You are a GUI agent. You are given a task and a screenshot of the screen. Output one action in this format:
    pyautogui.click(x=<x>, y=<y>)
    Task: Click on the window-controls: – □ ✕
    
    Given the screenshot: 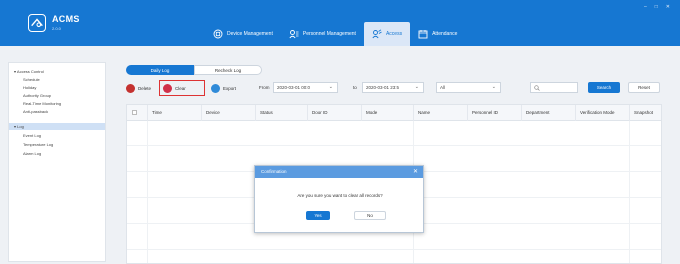 What is the action you would take?
    pyautogui.click(x=657, y=7)
    